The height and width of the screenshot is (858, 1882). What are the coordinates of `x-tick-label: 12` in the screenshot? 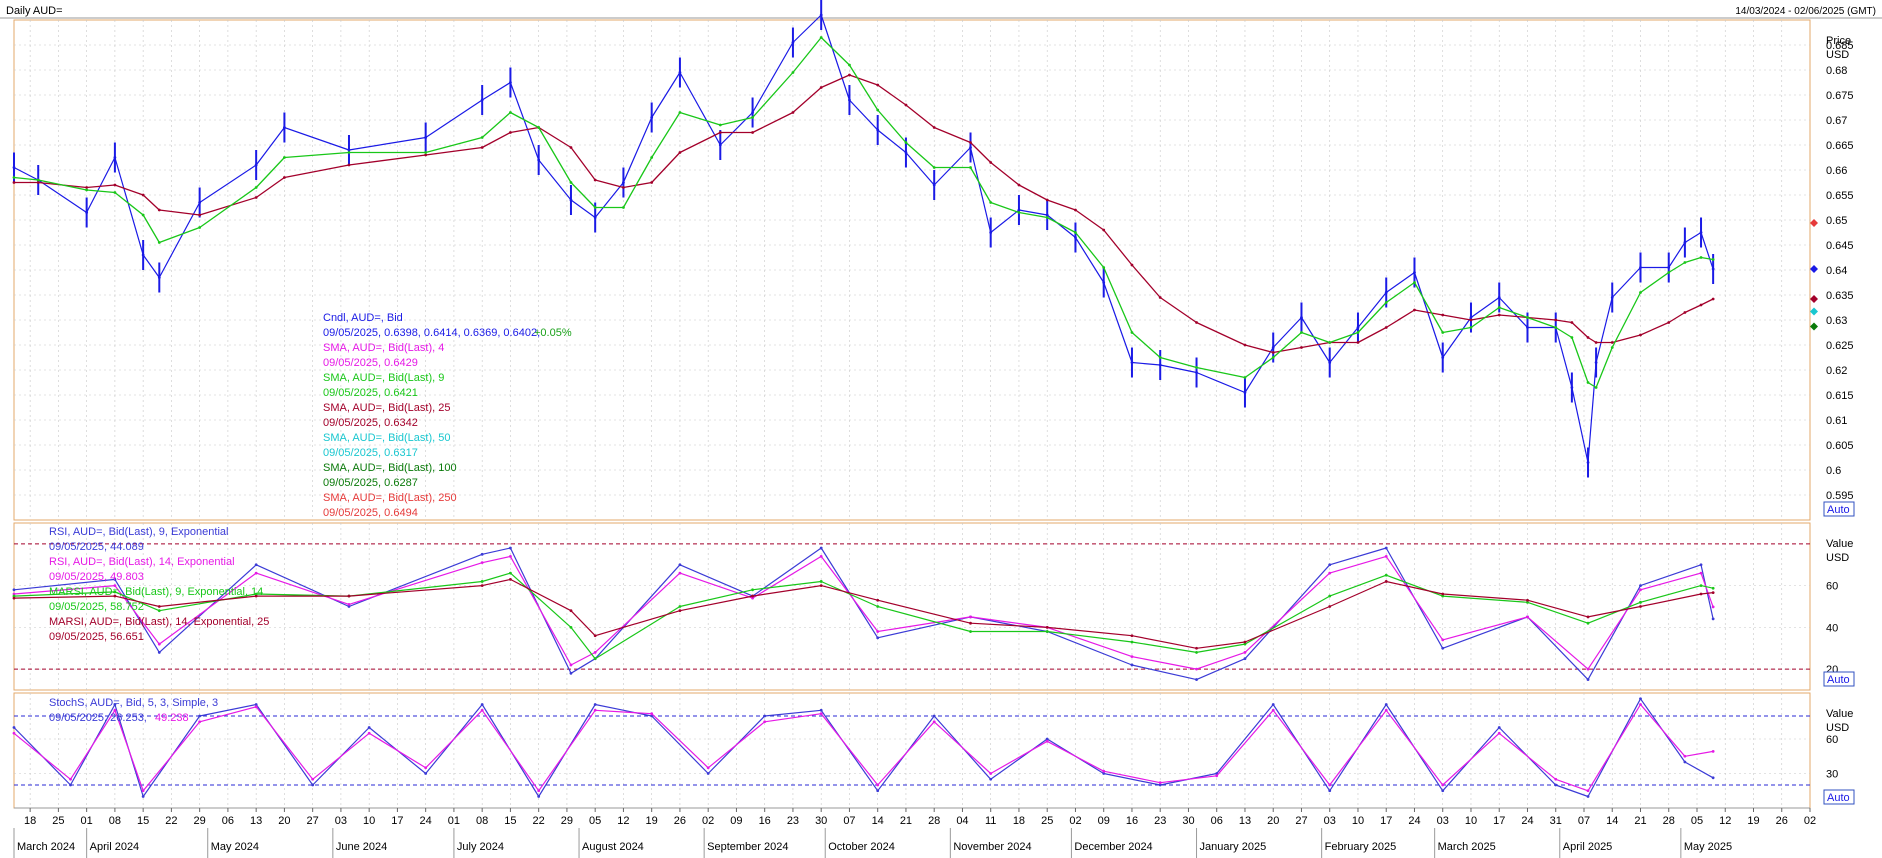 It's located at (1725, 821).